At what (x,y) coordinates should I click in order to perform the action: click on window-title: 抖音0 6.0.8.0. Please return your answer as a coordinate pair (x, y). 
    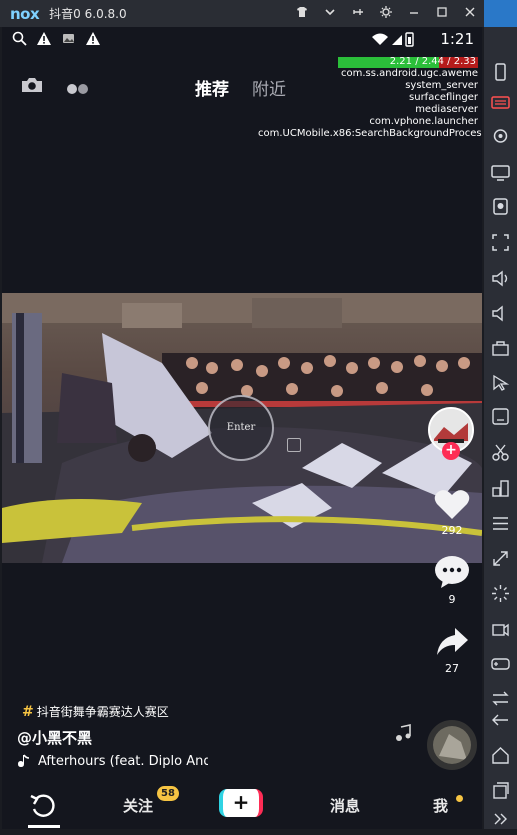
    Looking at the image, I should click on (88, 14).